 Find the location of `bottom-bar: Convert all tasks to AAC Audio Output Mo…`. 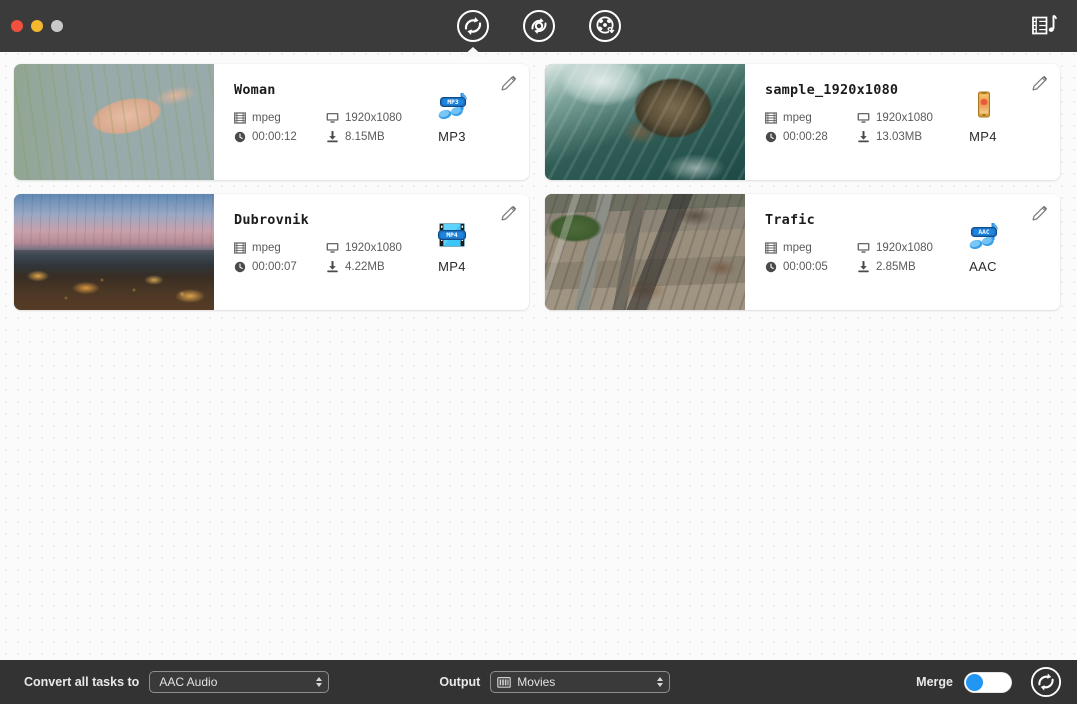

bottom-bar: Convert all tasks to AAC Audio Output Mo… is located at coordinates (538, 682).